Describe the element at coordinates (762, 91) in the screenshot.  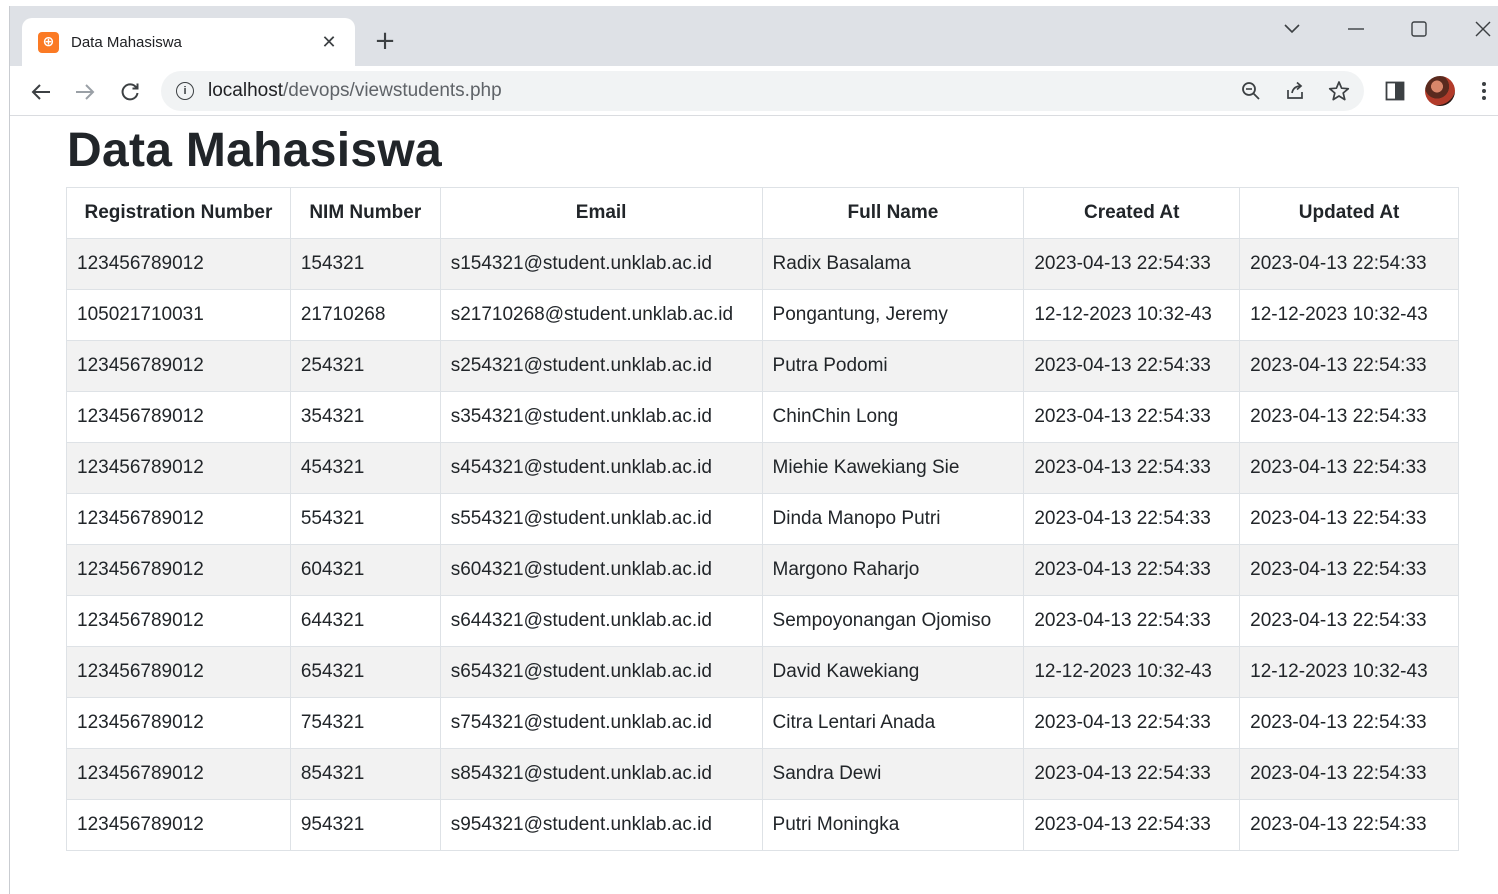
I see `address-bar: i localhost/devops/viewstudents.php` at that location.